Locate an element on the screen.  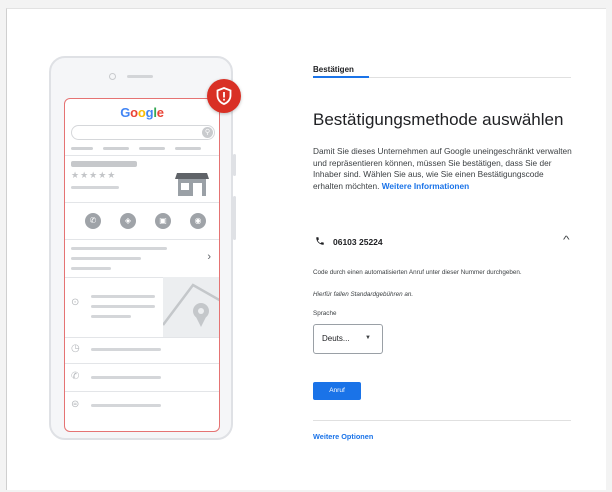
storefront-icon is located at coordinates (192, 184).